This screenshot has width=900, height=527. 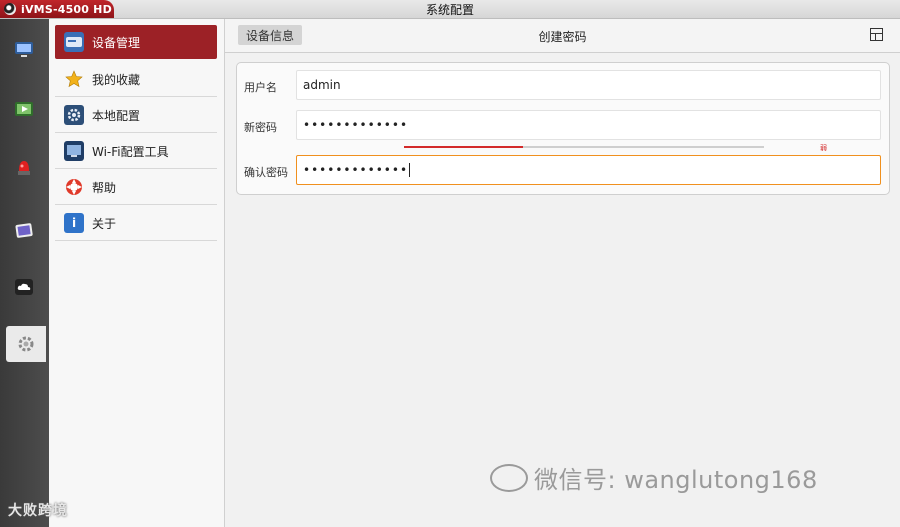 I want to click on local-config-icon, so click(x=74, y=115).